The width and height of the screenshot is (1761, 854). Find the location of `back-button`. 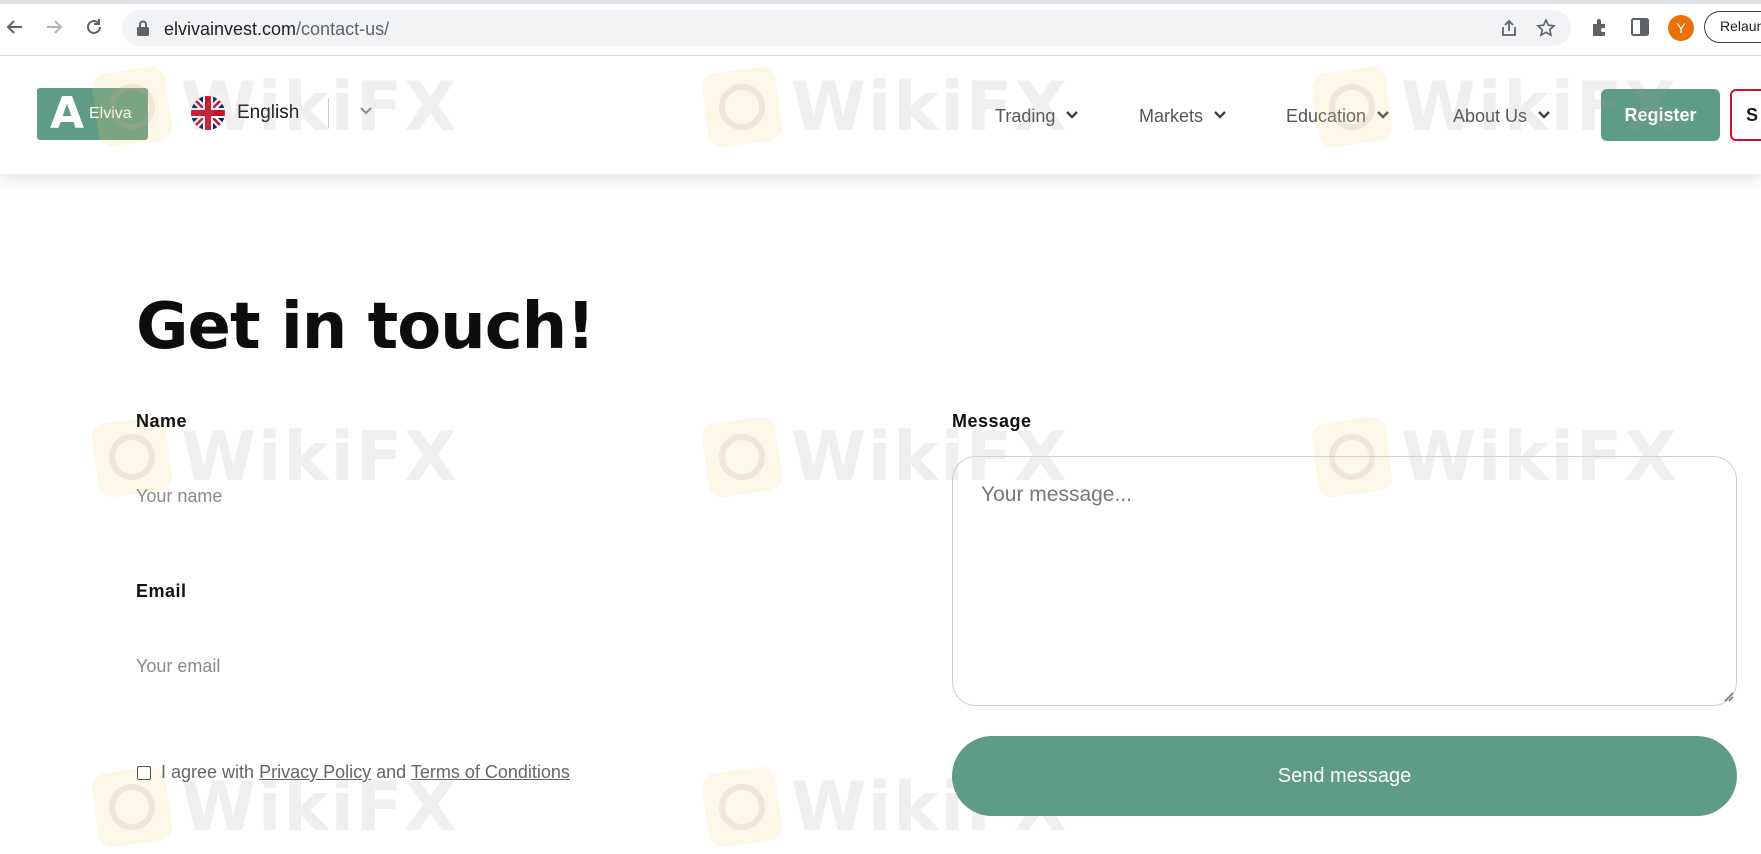

back-button is located at coordinates (15, 27).